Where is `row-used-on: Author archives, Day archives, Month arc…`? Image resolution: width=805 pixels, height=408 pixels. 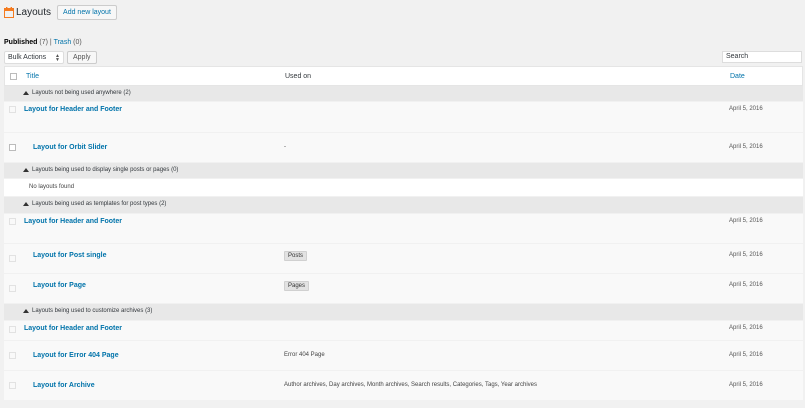 row-used-on: Author archives, Day archives, Month arc… is located at coordinates (411, 385).